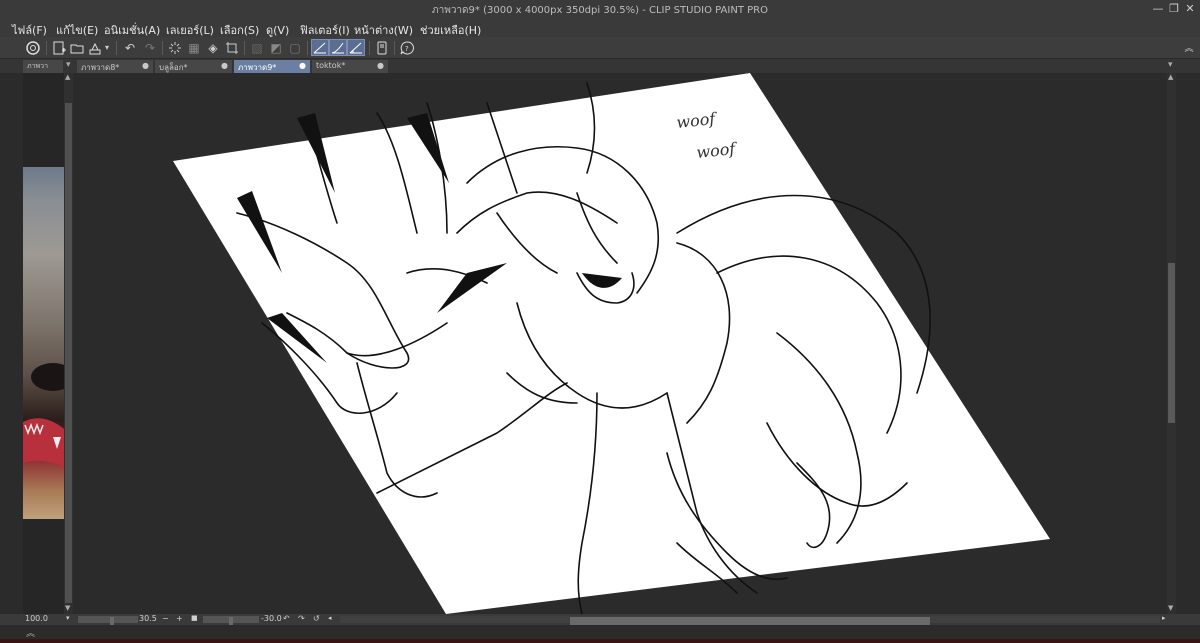  Describe the element at coordinates (100, 67) in the screenshot. I see `tab-label: ภาพวาด8*` at that location.